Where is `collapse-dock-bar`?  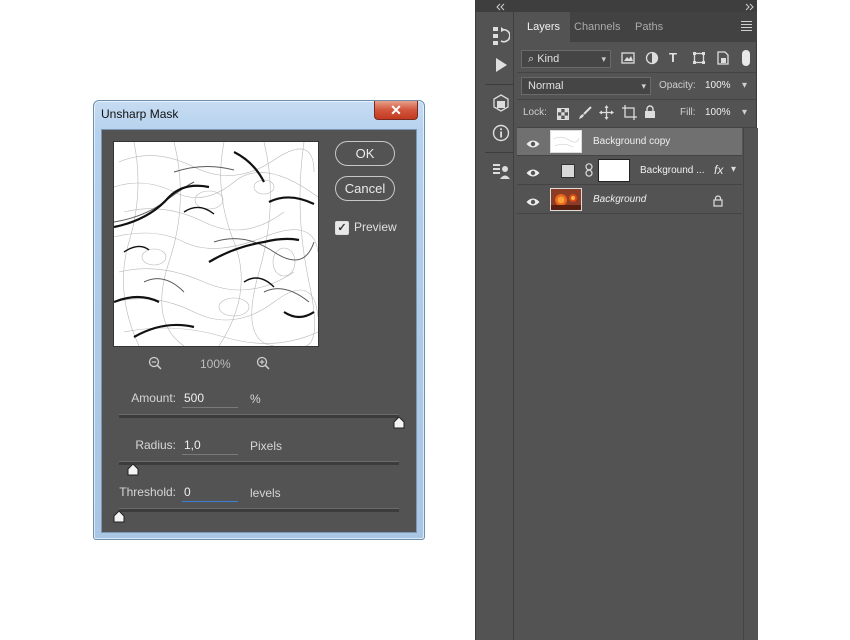
collapse-dock-bar is located at coordinates (497, 6).